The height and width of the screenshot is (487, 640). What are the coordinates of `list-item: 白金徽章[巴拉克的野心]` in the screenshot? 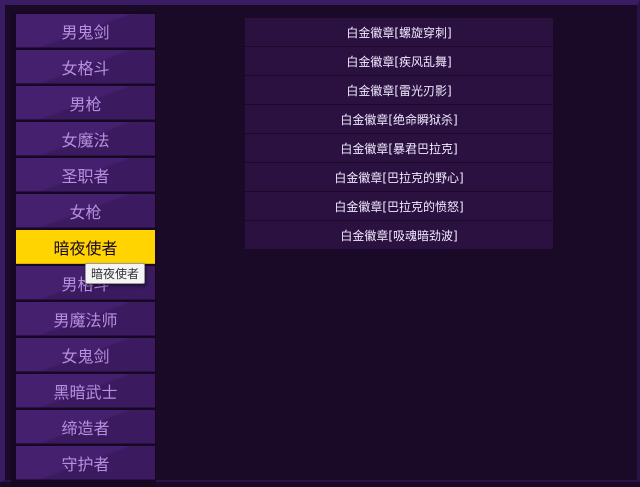 It's located at (399, 177).